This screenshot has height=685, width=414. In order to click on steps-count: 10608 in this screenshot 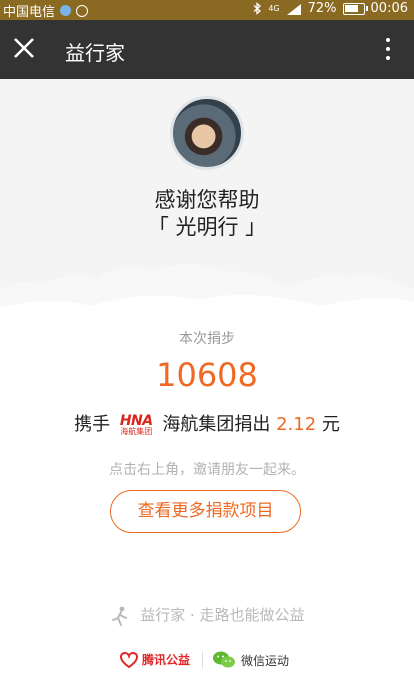, I will do `click(207, 375)`.